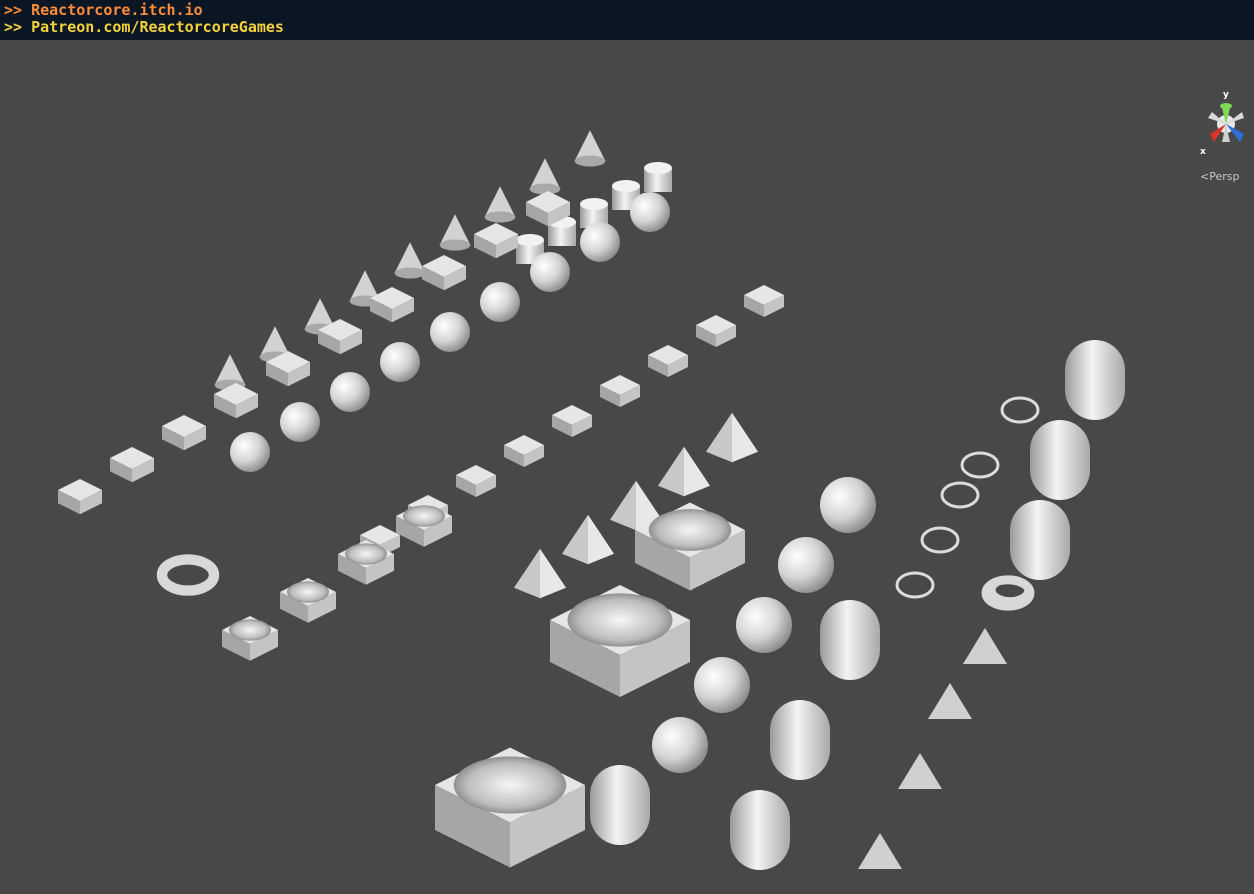 This screenshot has width=1254, height=894. Describe the element at coordinates (1226, 95) in the screenshot. I see `gizmo-y-label: y` at that location.